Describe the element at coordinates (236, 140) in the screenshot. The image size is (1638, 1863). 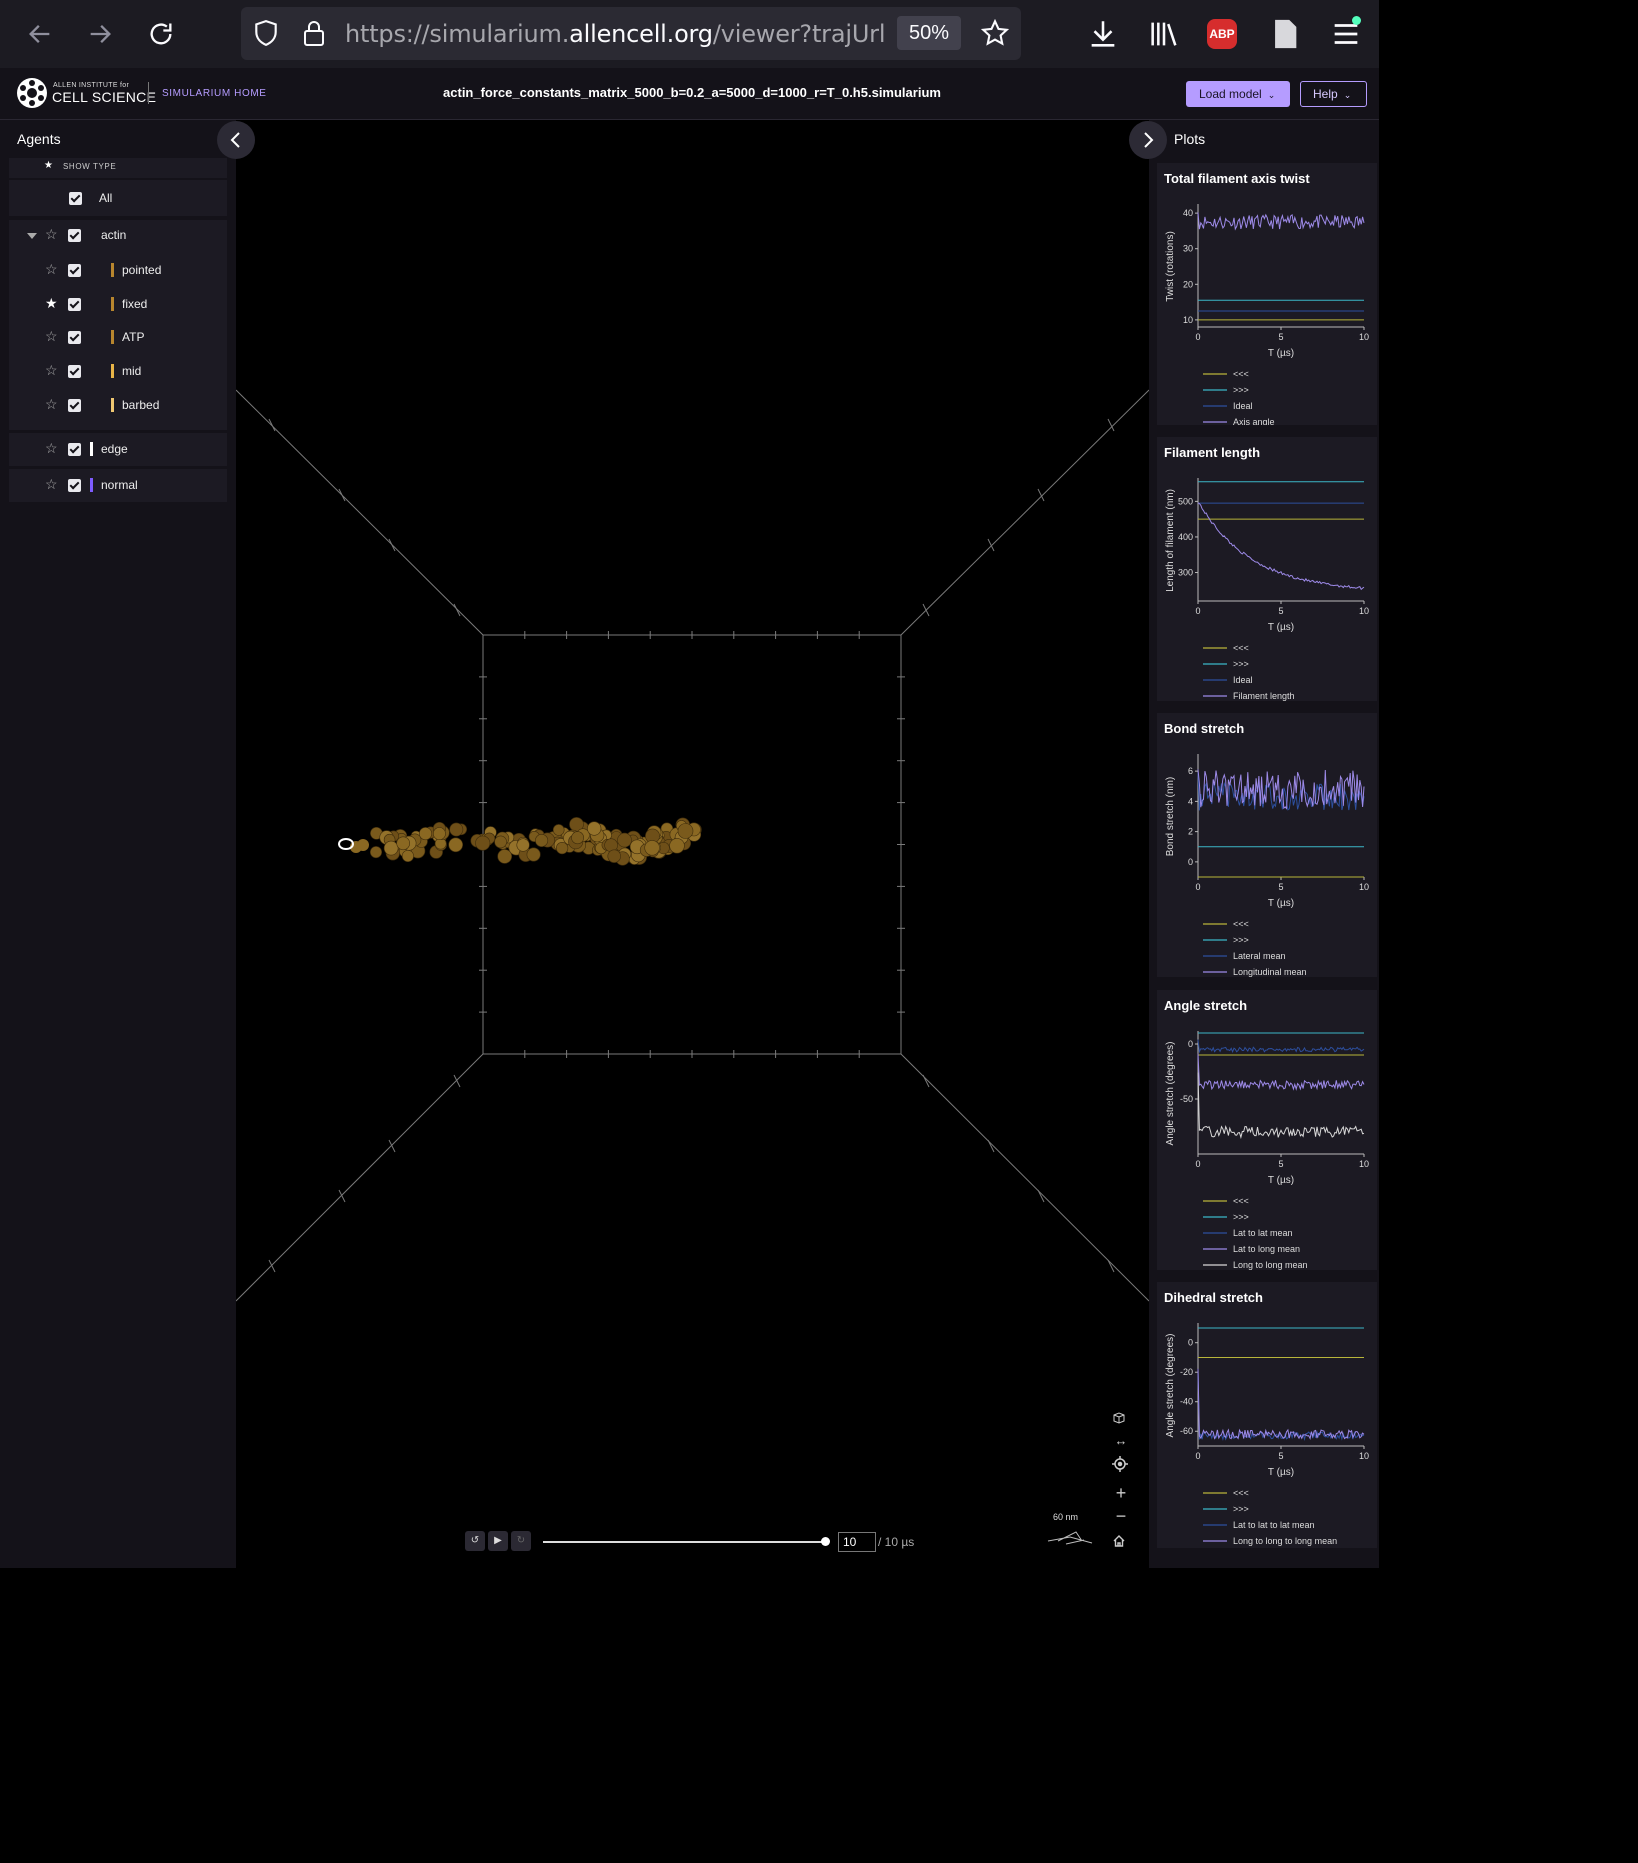
I see `collapse-left-button` at that location.